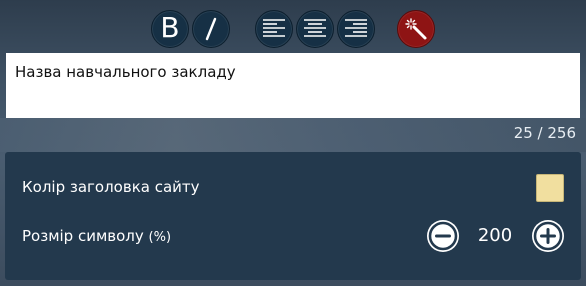 This screenshot has width=586, height=286. I want to click on bold-icon: B, so click(170, 27).